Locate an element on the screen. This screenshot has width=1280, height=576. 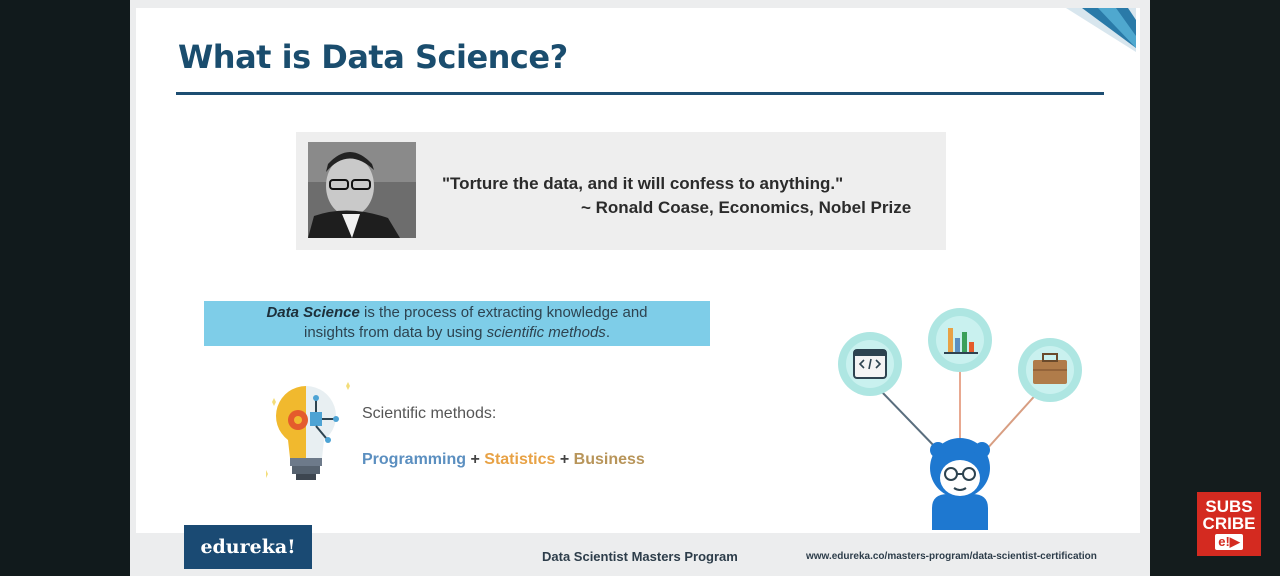
scientific-methods-label: Scientific methods: is located at coordinates (429, 413).